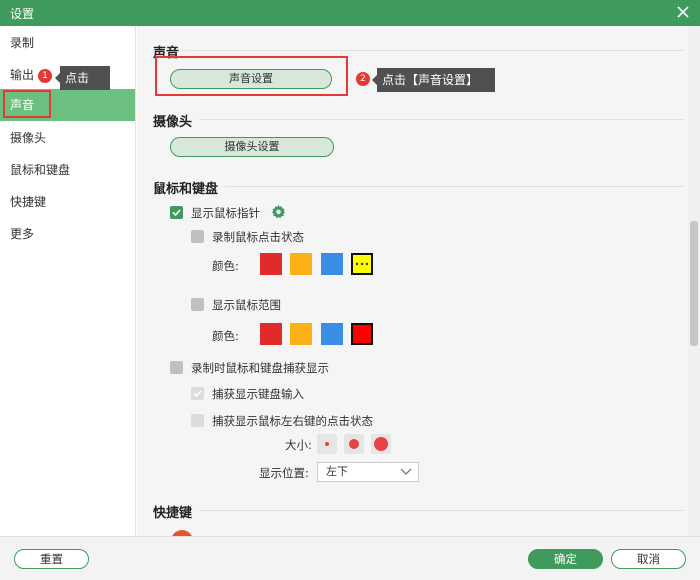 The image size is (700, 580). What do you see at coordinates (350, 558) in the screenshot?
I see `dialog-footer: 重置 确定 取消` at bounding box center [350, 558].